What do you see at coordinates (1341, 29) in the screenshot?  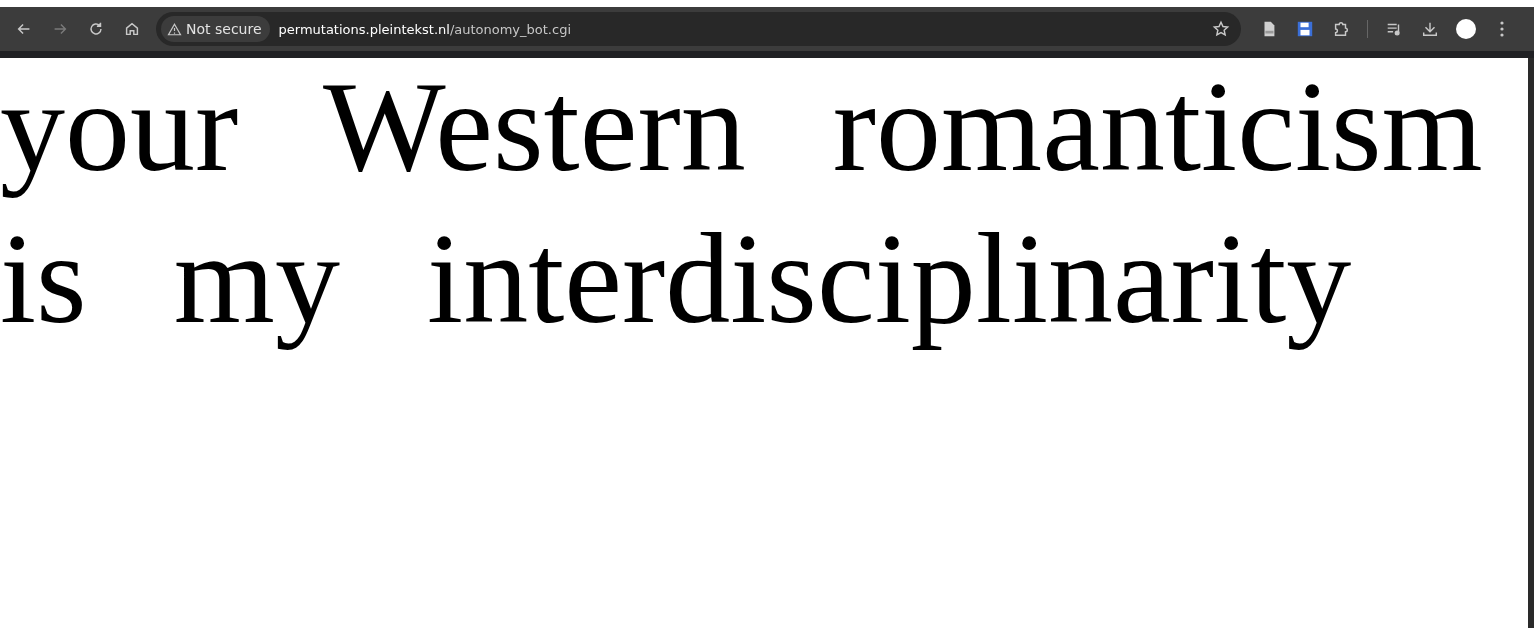 I see `puzzle-piece-icon` at bounding box center [1341, 29].